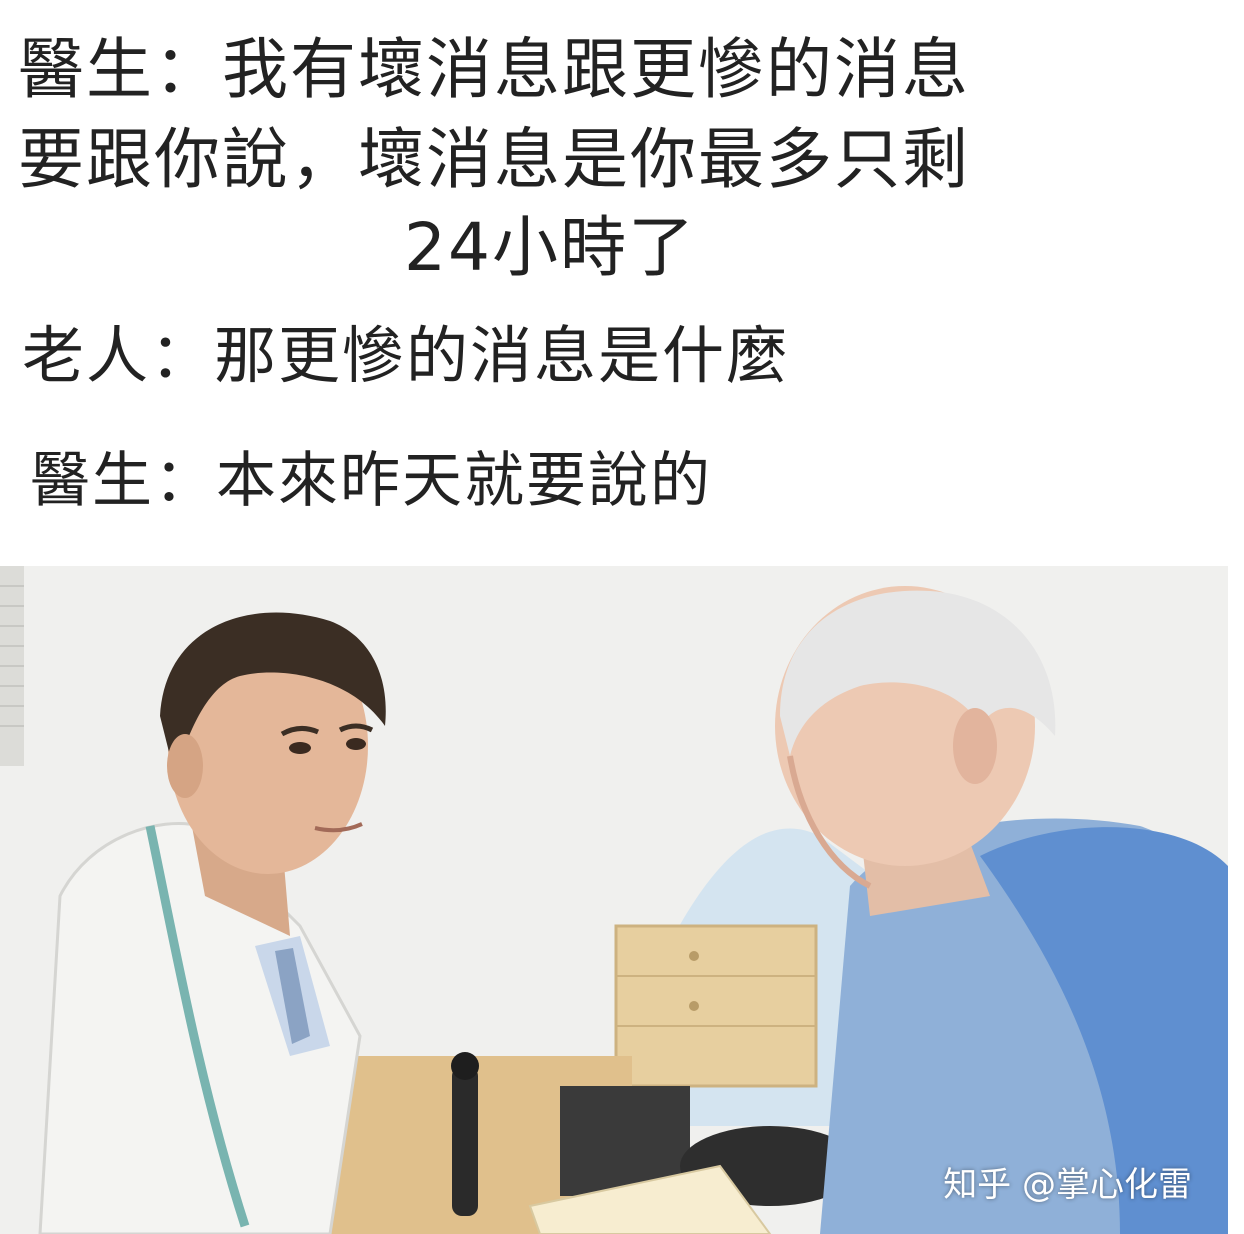 This screenshot has width=1244, height=1234. Describe the element at coordinates (494, 69) in the screenshot. I see `caption-line-doctor-1: 醫生：我有壞消息跟更慘的消息` at that location.